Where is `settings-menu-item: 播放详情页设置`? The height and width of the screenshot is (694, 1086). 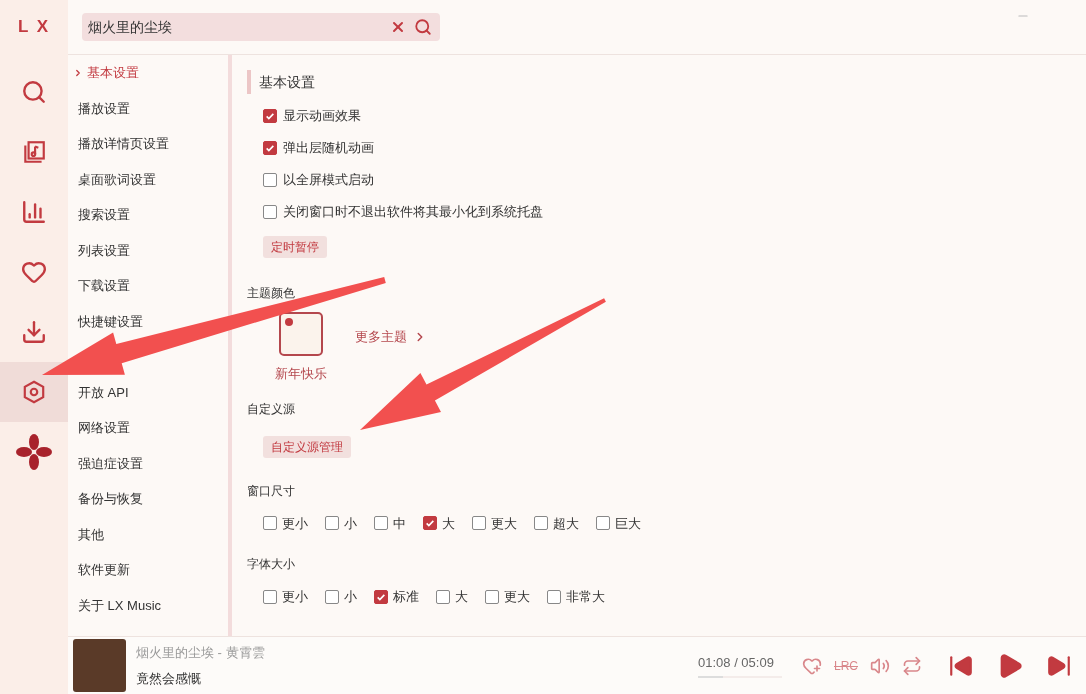
settings-menu-item: 播放详情页设置 is located at coordinates (123, 144).